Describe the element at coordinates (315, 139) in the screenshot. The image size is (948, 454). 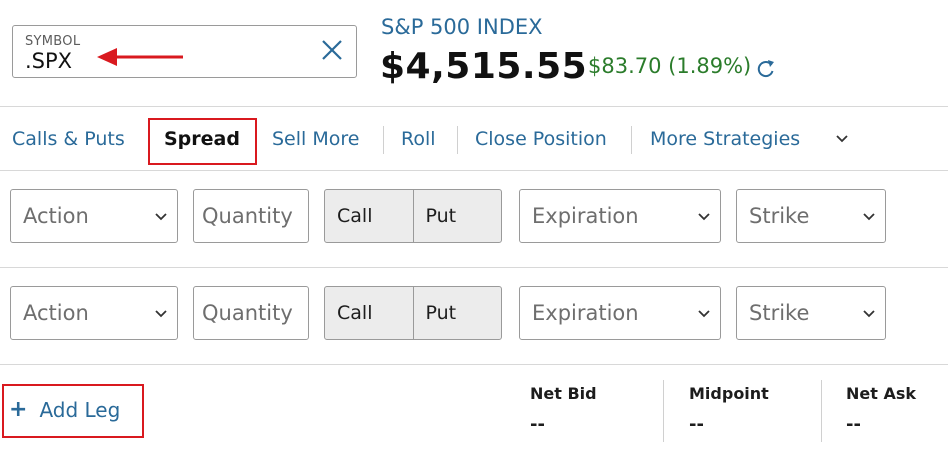
I see `tab-sell-more: Sell More` at that location.